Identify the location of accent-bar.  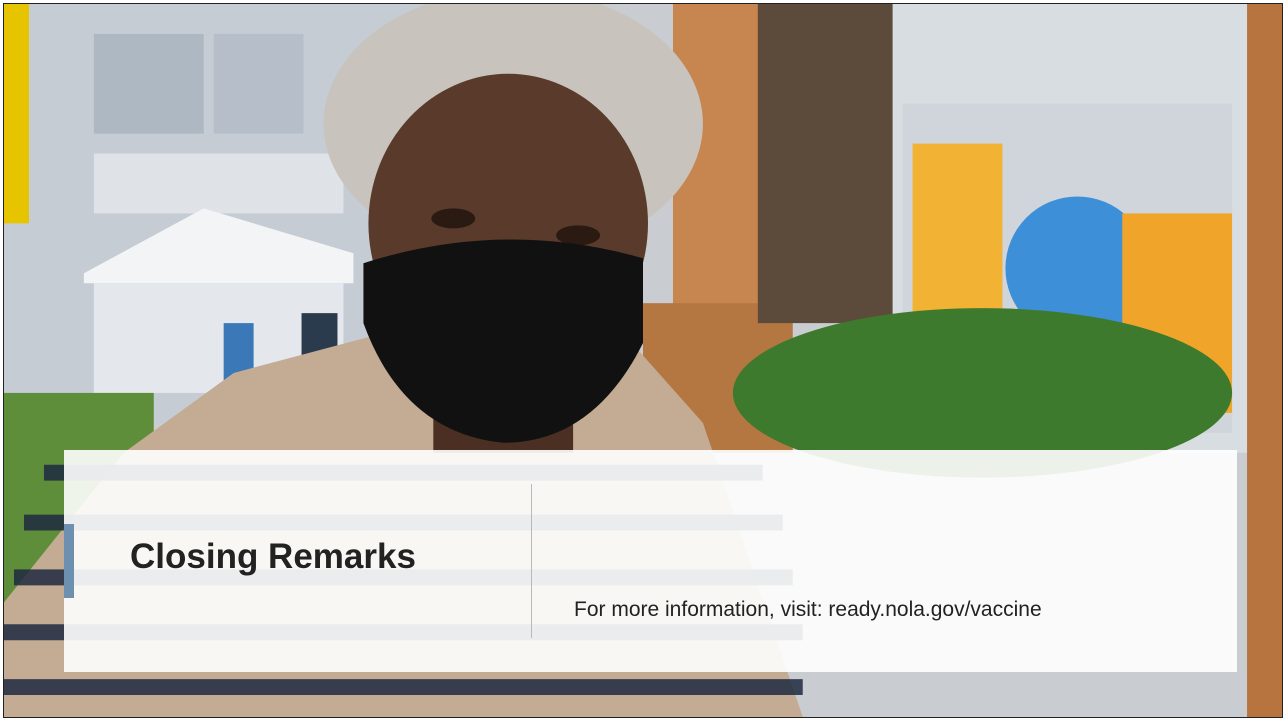
(69, 561).